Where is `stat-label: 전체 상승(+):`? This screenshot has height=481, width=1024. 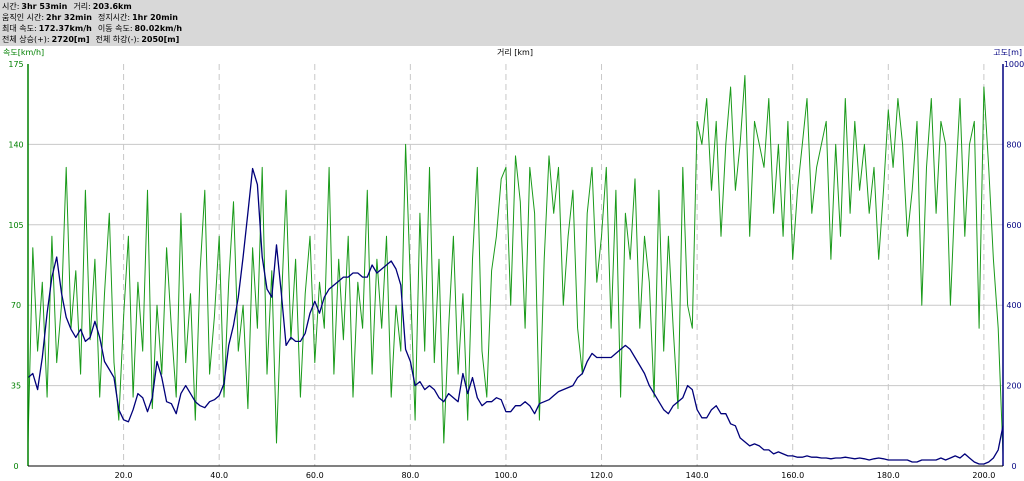 stat-label: 전체 상승(+): is located at coordinates (26, 39).